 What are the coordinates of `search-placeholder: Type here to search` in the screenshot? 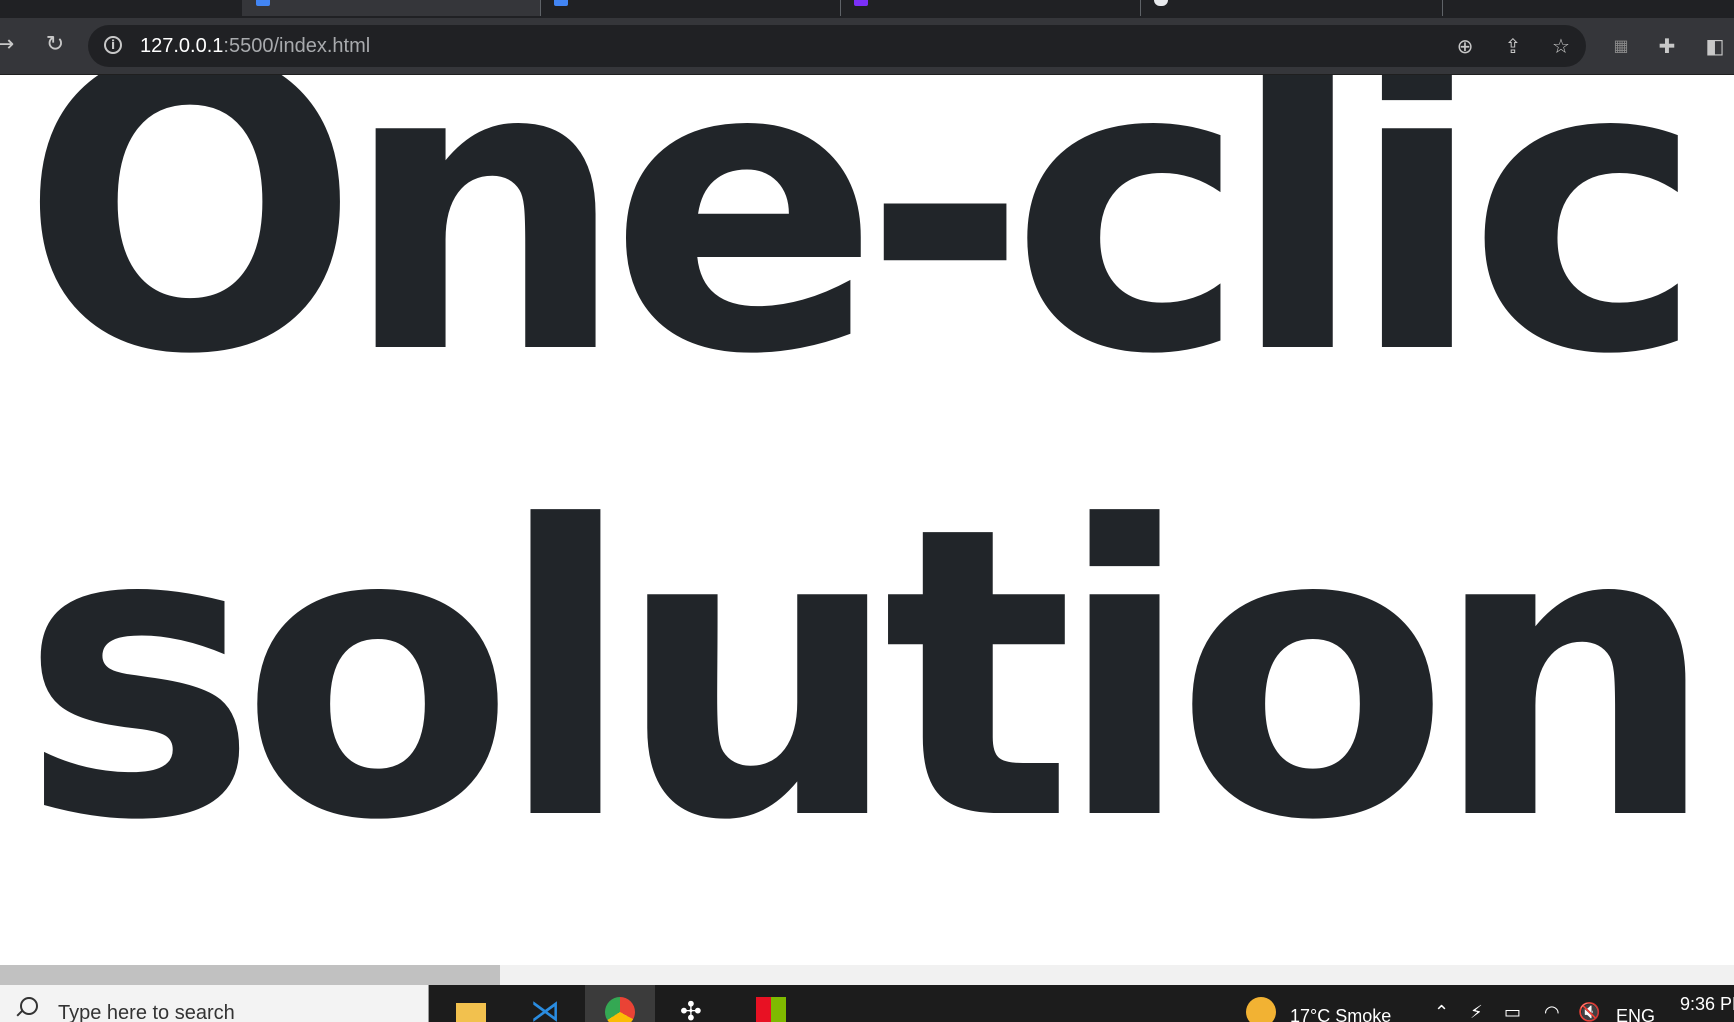 It's located at (146, 1012).